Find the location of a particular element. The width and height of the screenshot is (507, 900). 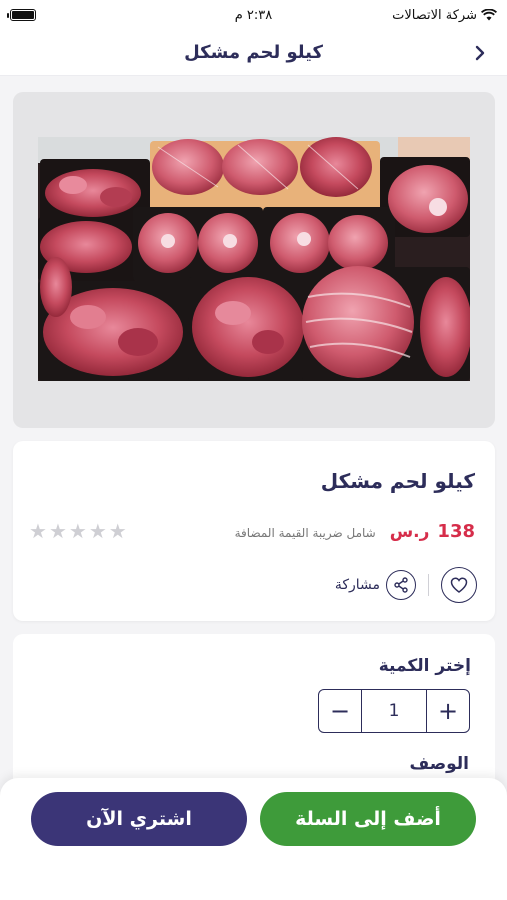

share-icon-button is located at coordinates (401, 585).